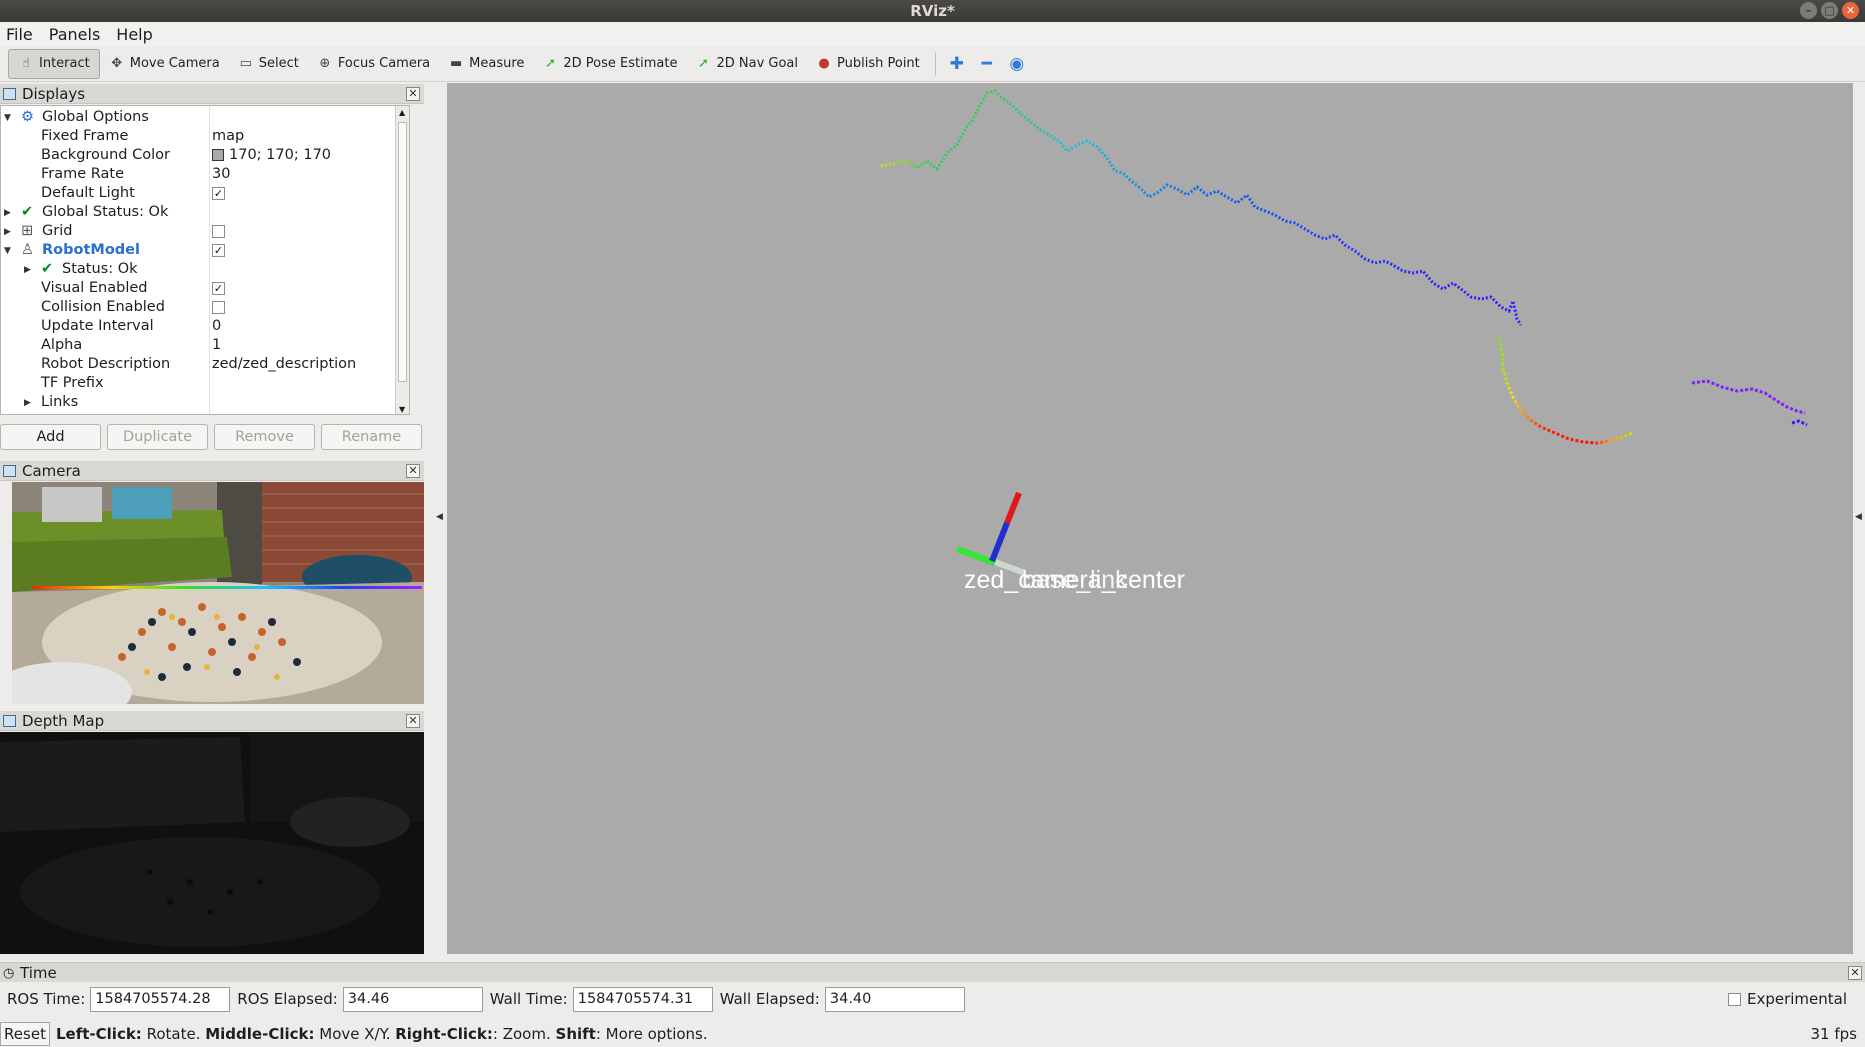 The height and width of the screenshot is (1047, 1865). I want to click on collapse-right-icon: ◀, so click(1858, 517).